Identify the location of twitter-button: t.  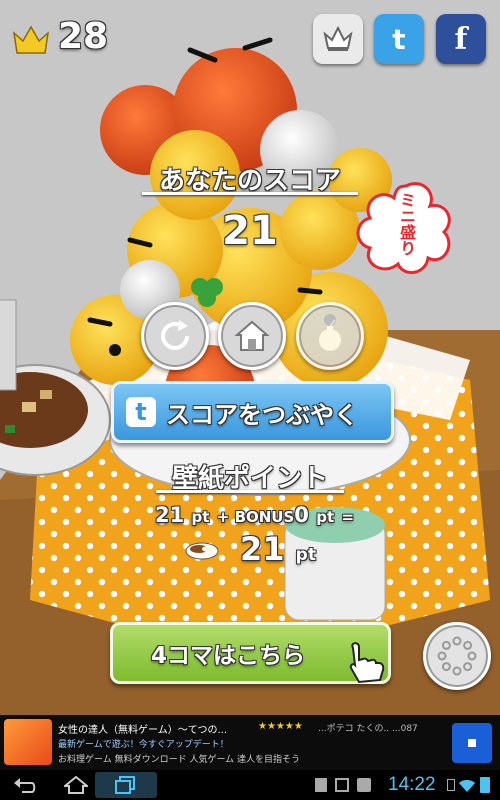
(399, 39).